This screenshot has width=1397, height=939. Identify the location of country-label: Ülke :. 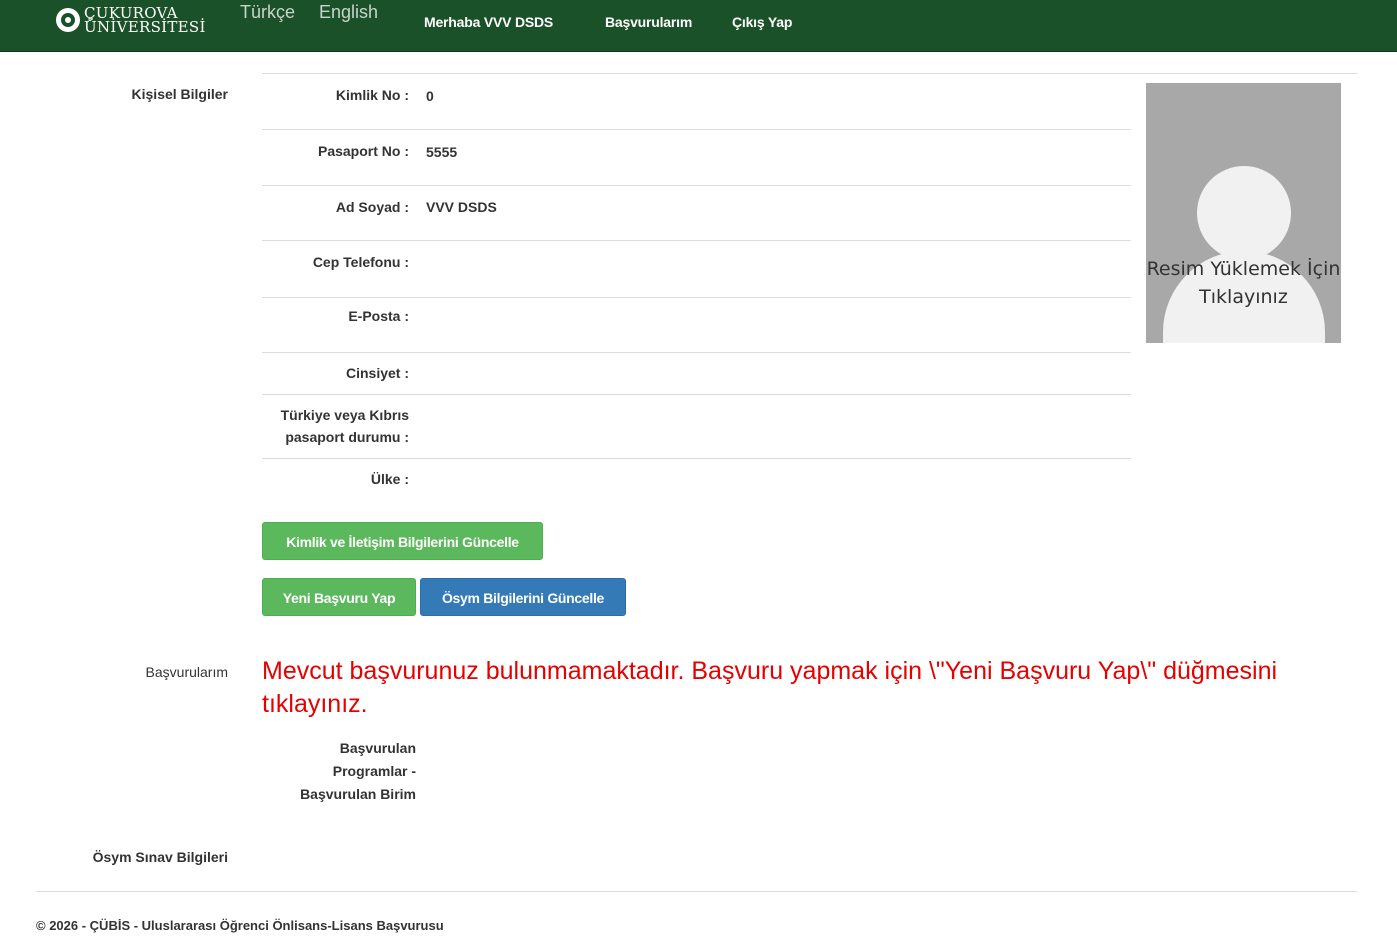
(389, 479).